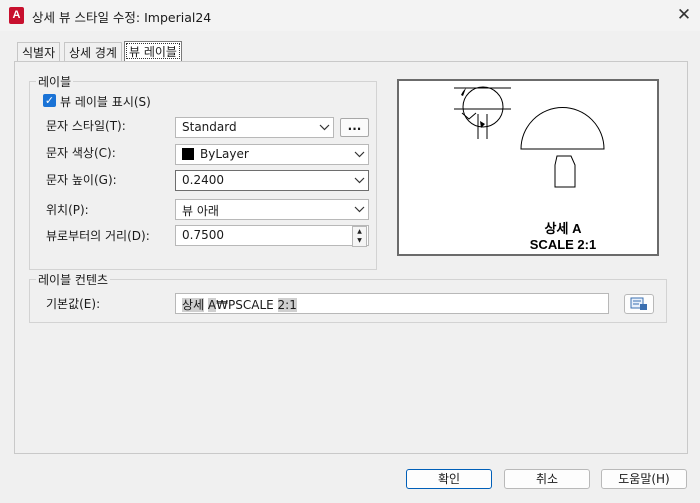 Image resolution: width=700 pixels, height=503 pixels. What do you see at coordinates (73, 279) in the screenshot?
I see `label-contents-group-title: 레이블 컨텐츠` at bounding box center [73, 279].